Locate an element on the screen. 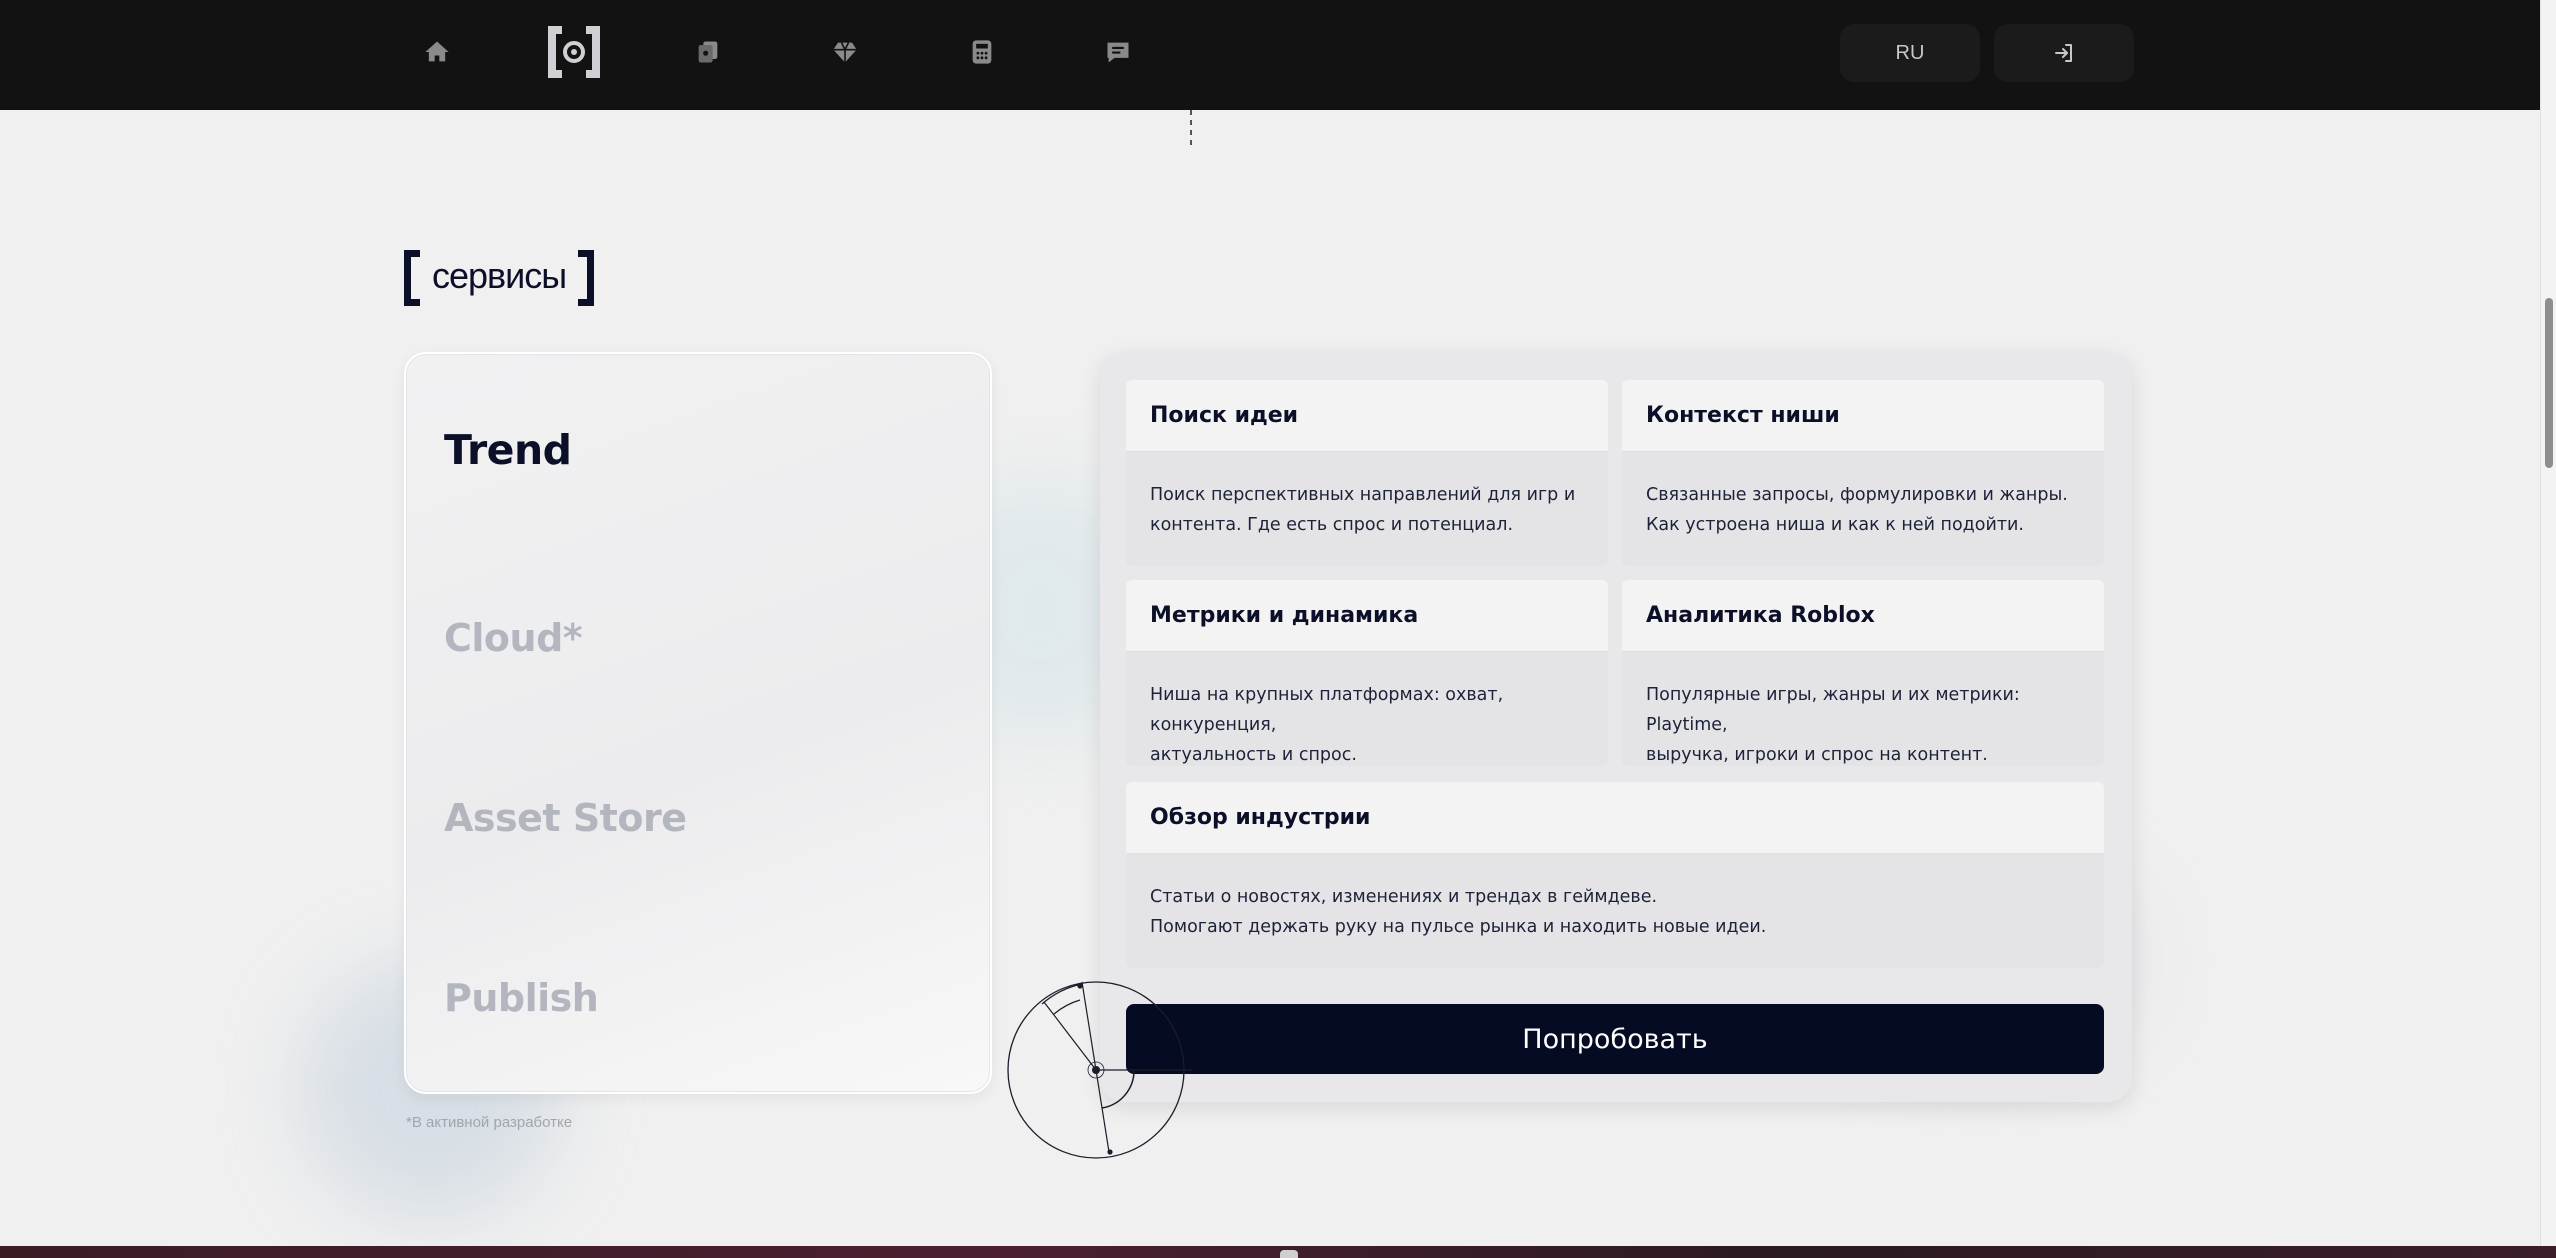 The image size is (2556, 1258). footnote: *В активной разработке is located at coordinates (489, 1122).